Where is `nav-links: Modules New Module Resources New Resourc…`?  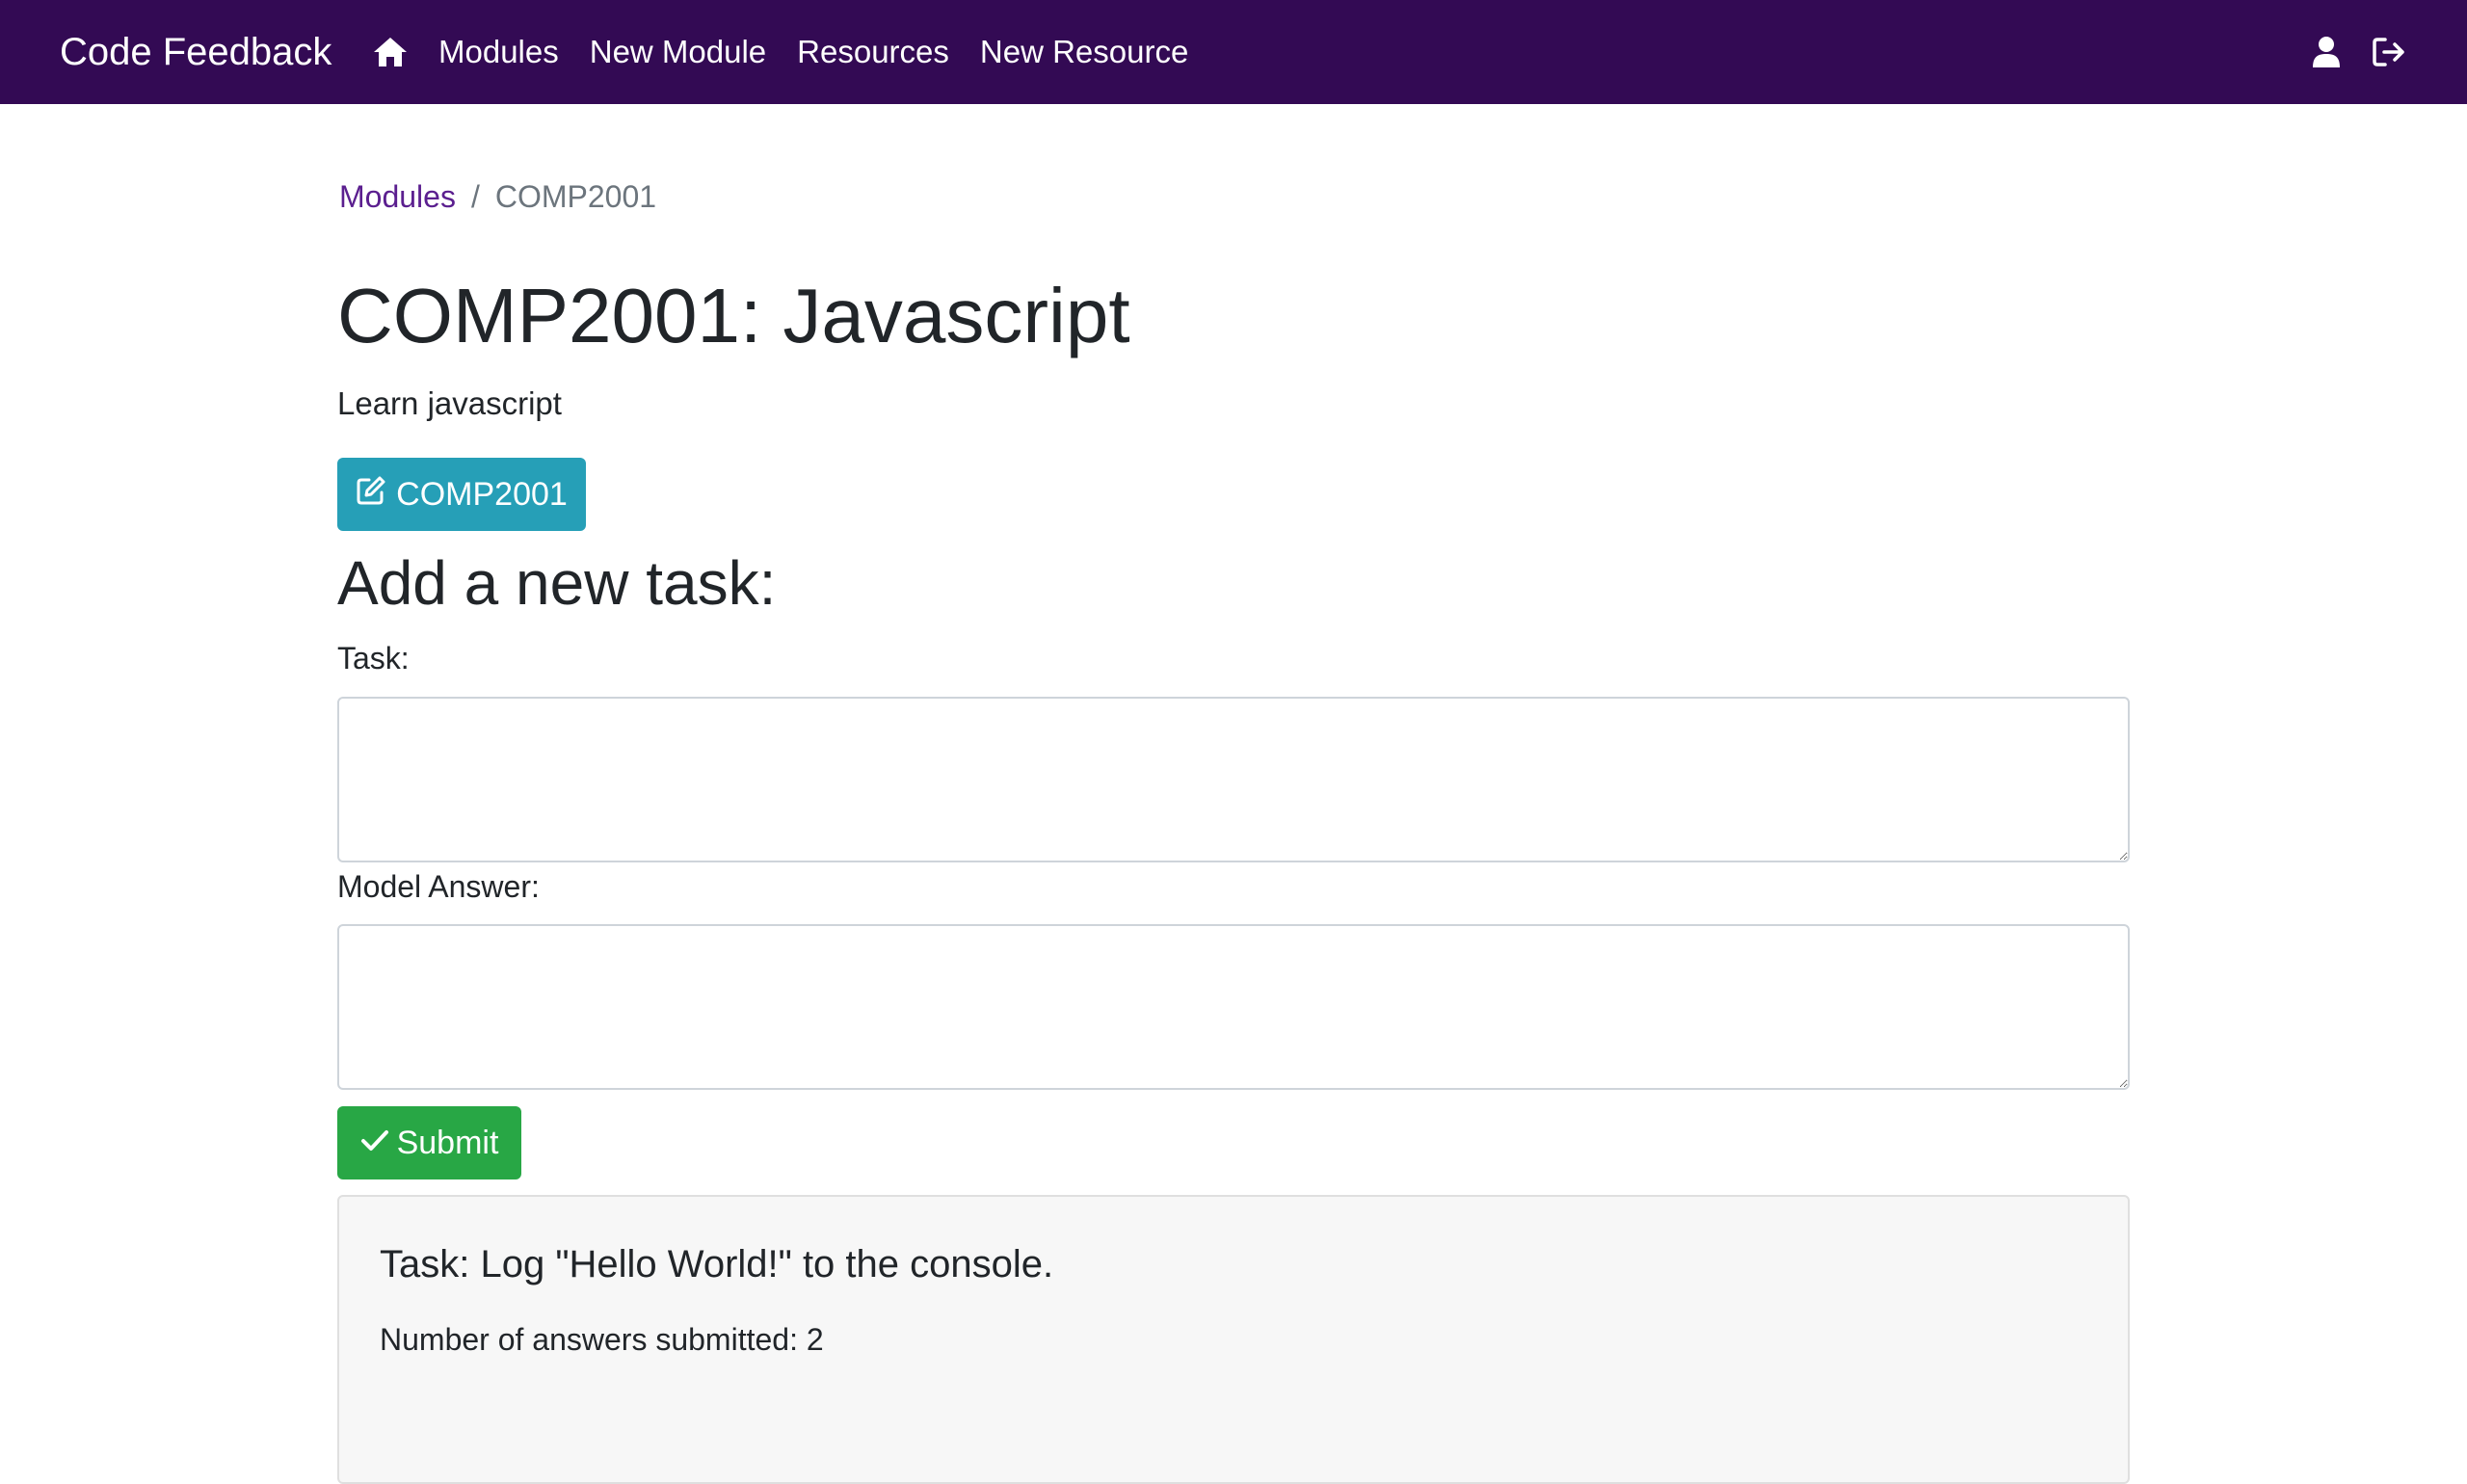 nav-links: Modules New Module Resources New Resourc… is located at coordinates (794, 52).